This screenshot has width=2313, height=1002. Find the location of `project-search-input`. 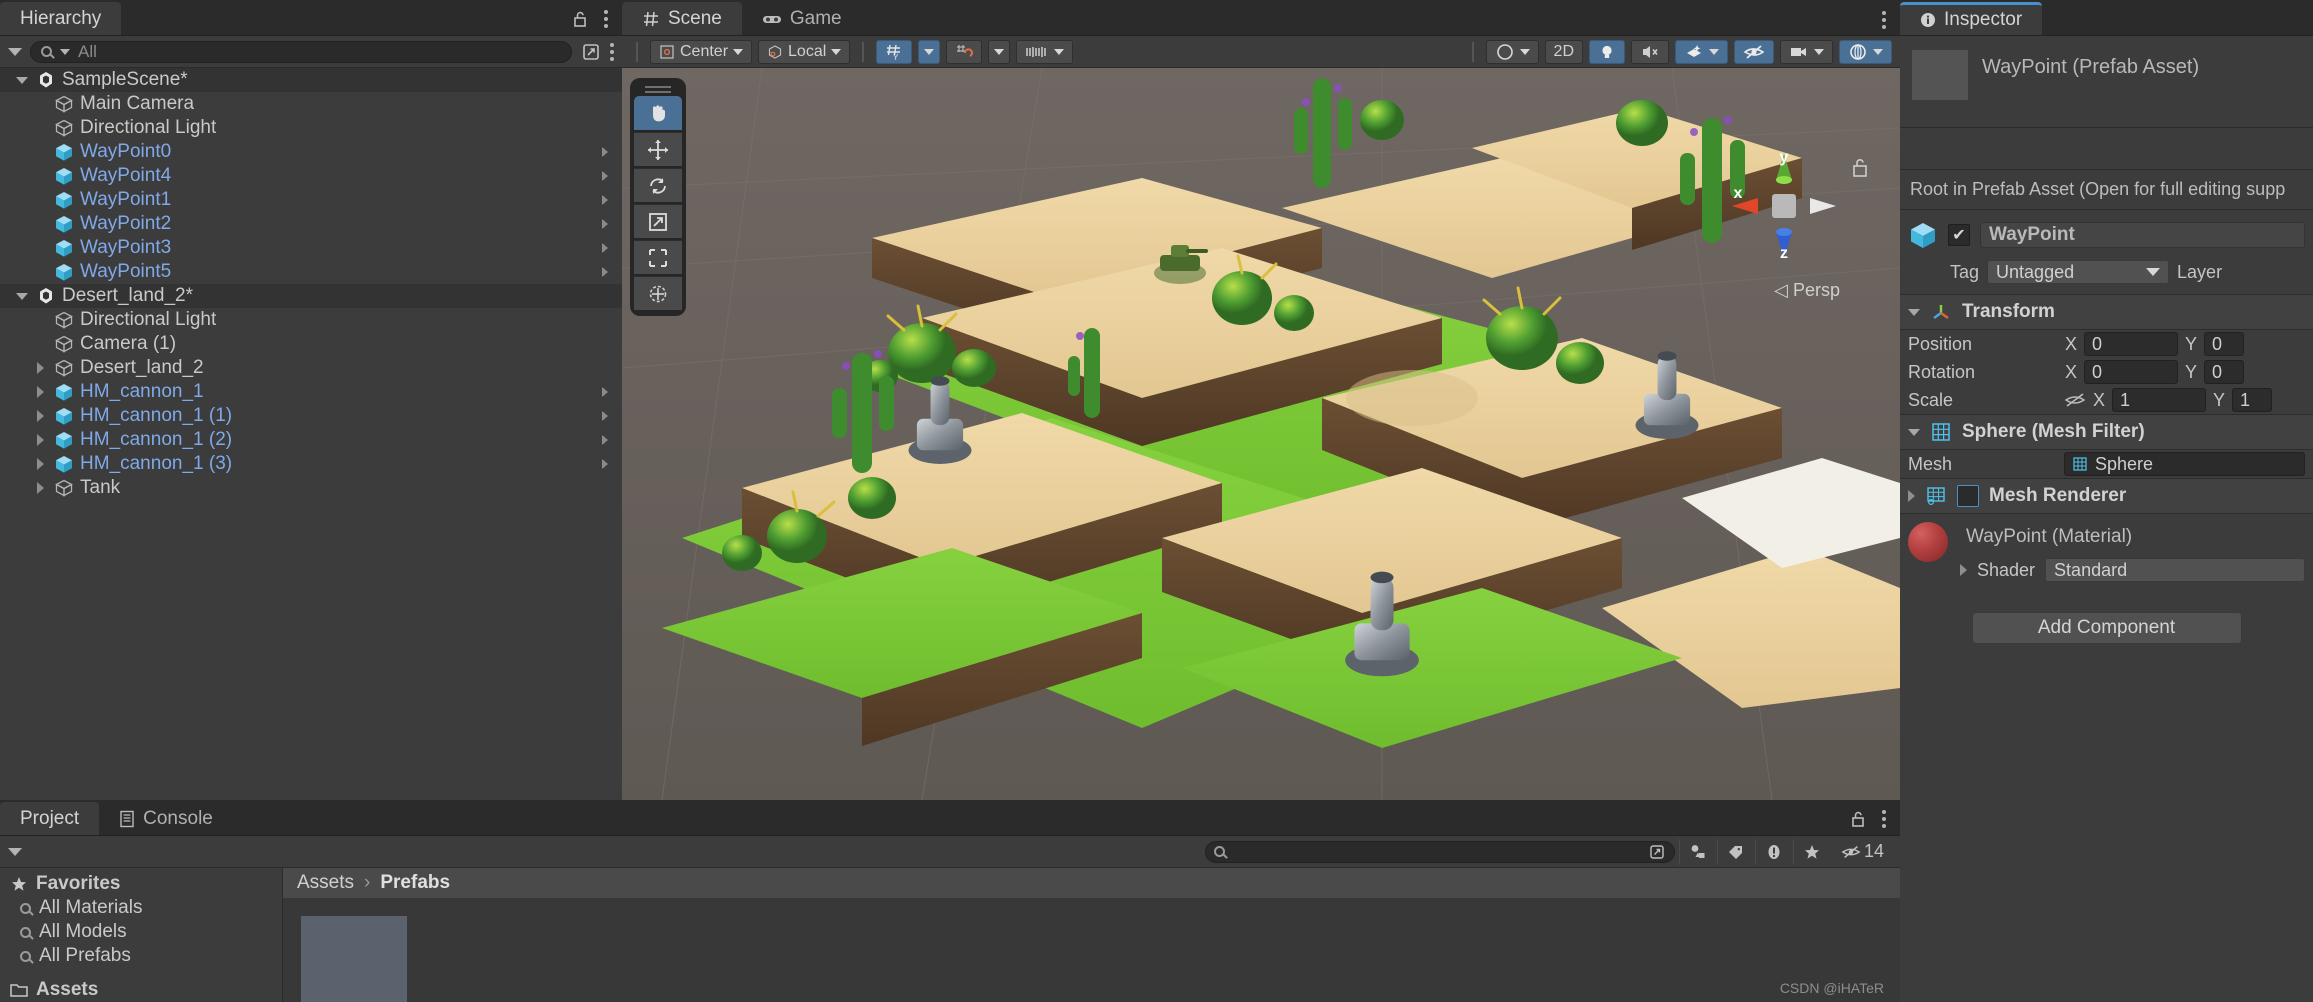

project-search-input is located at coordinates (1440, 851).